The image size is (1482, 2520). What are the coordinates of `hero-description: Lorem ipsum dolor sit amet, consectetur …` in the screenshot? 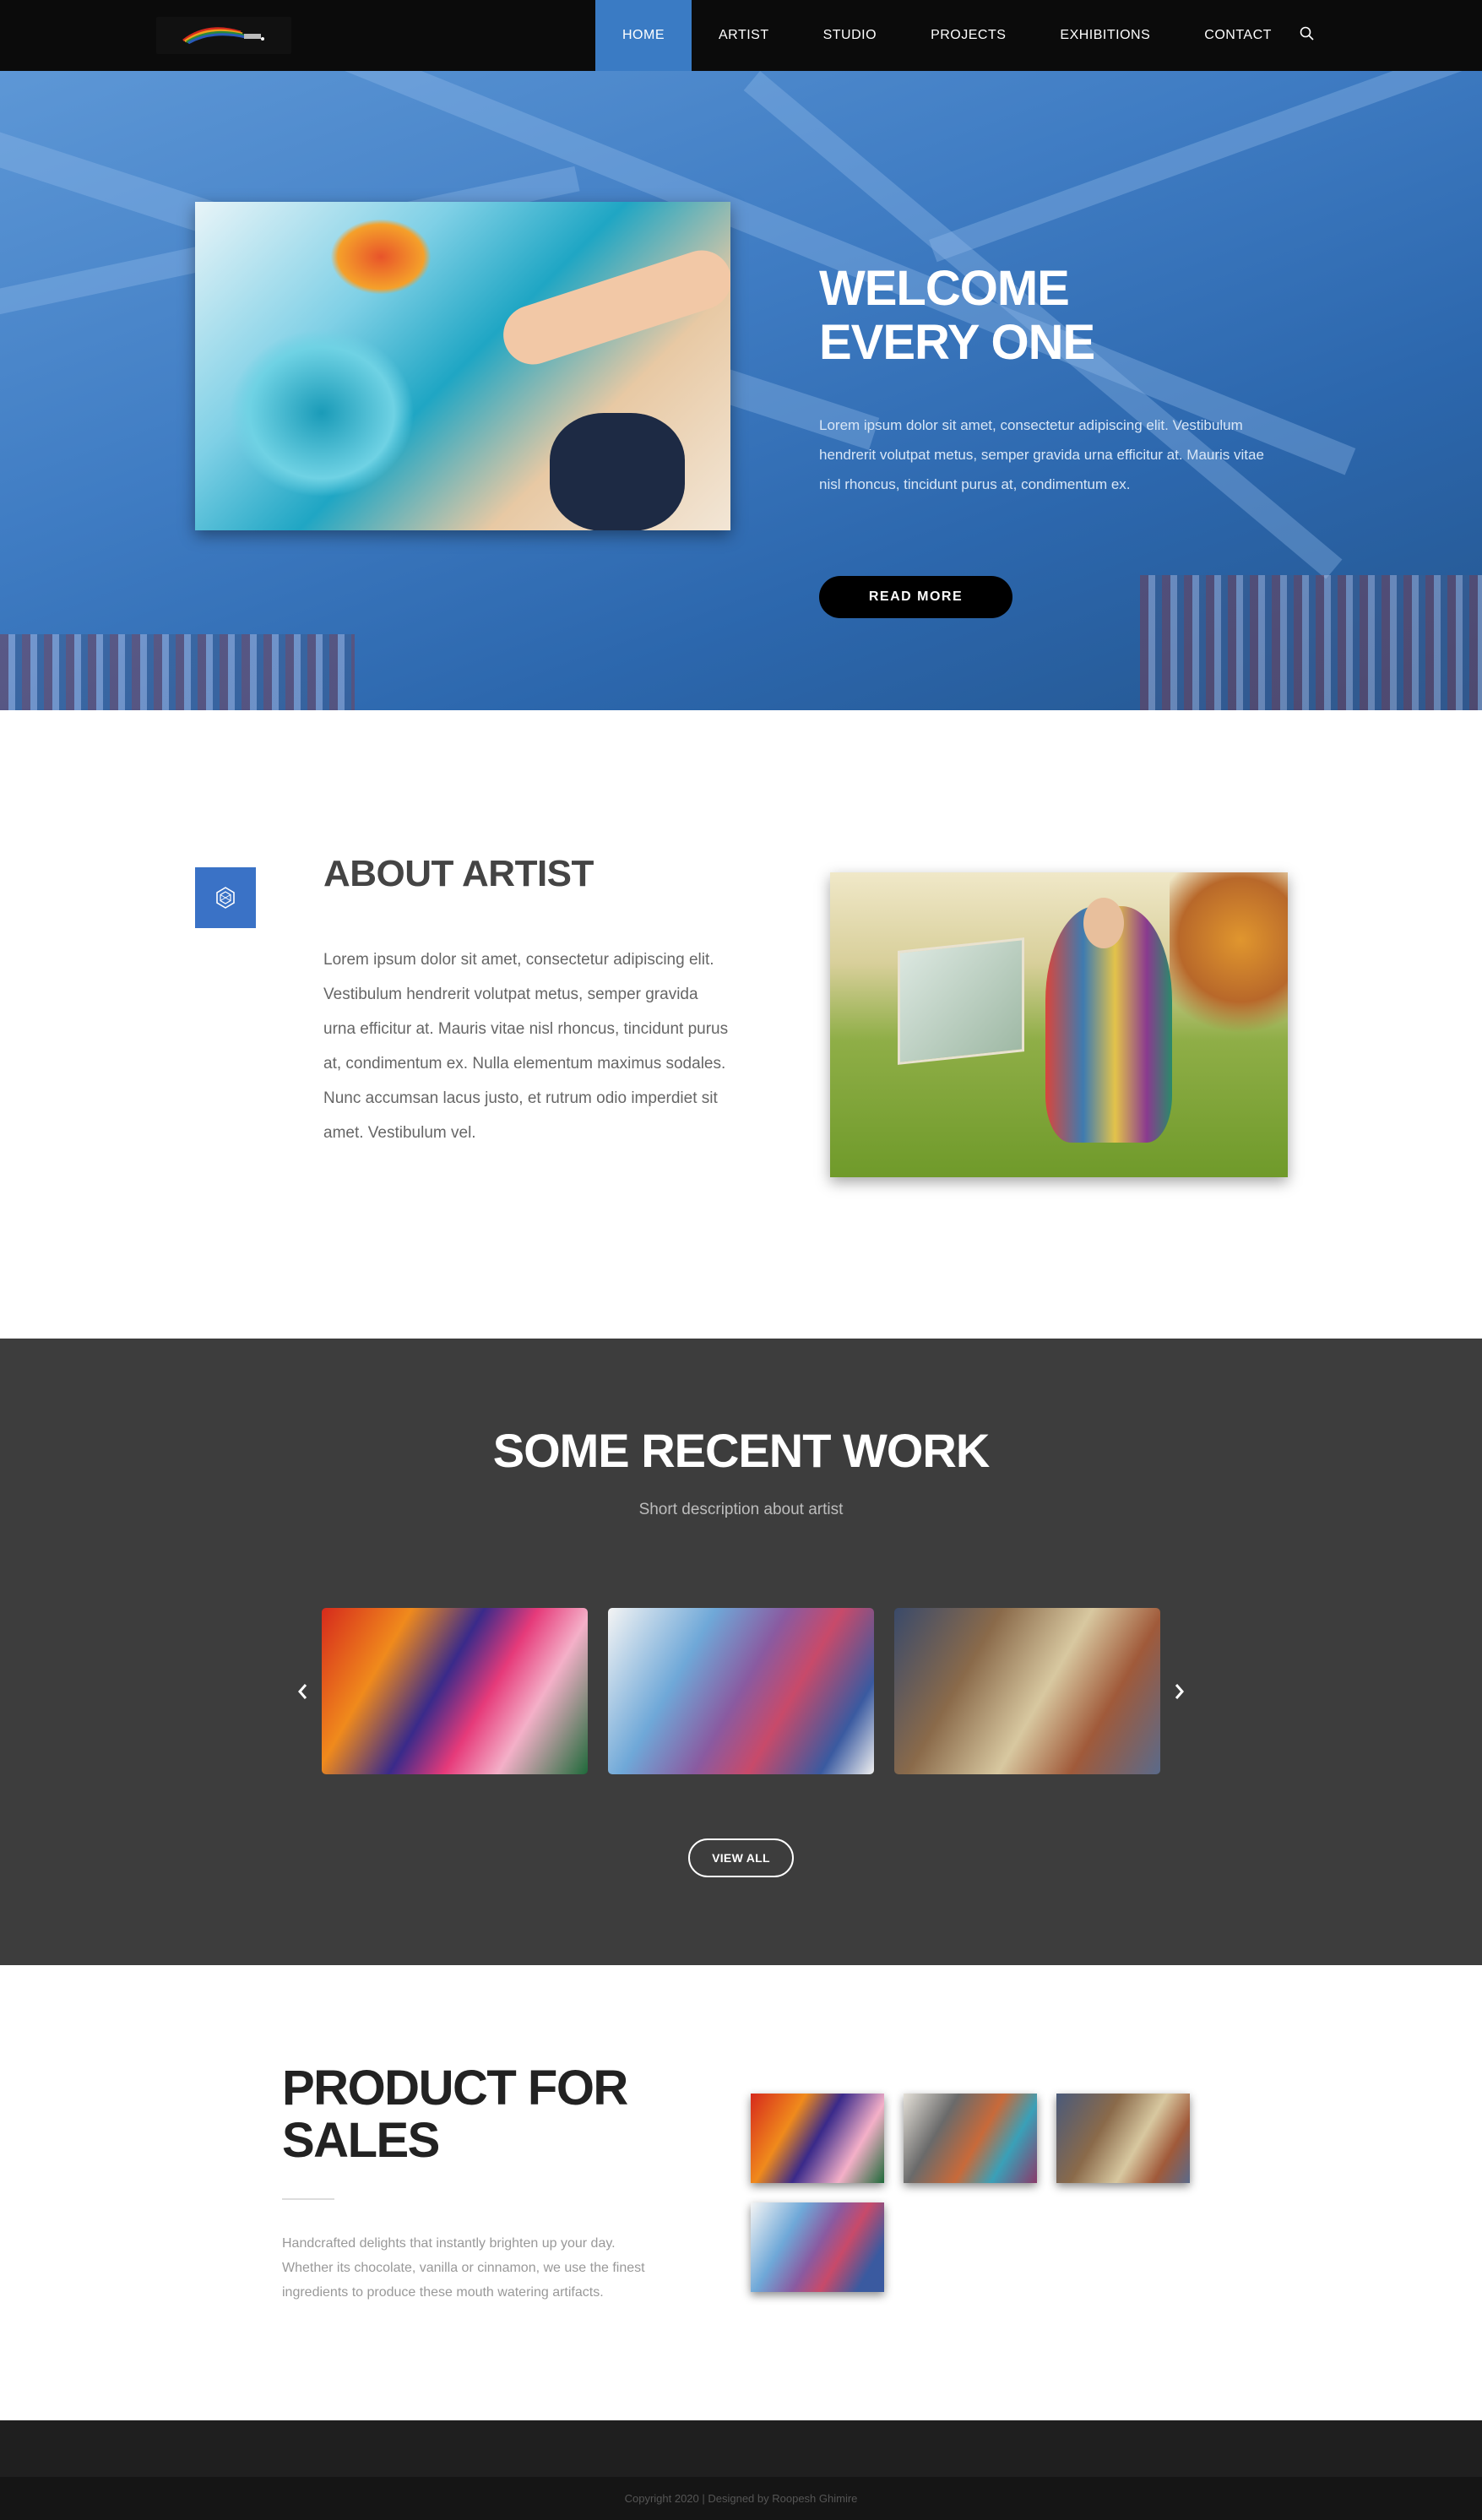 It's located at (1041, 454).